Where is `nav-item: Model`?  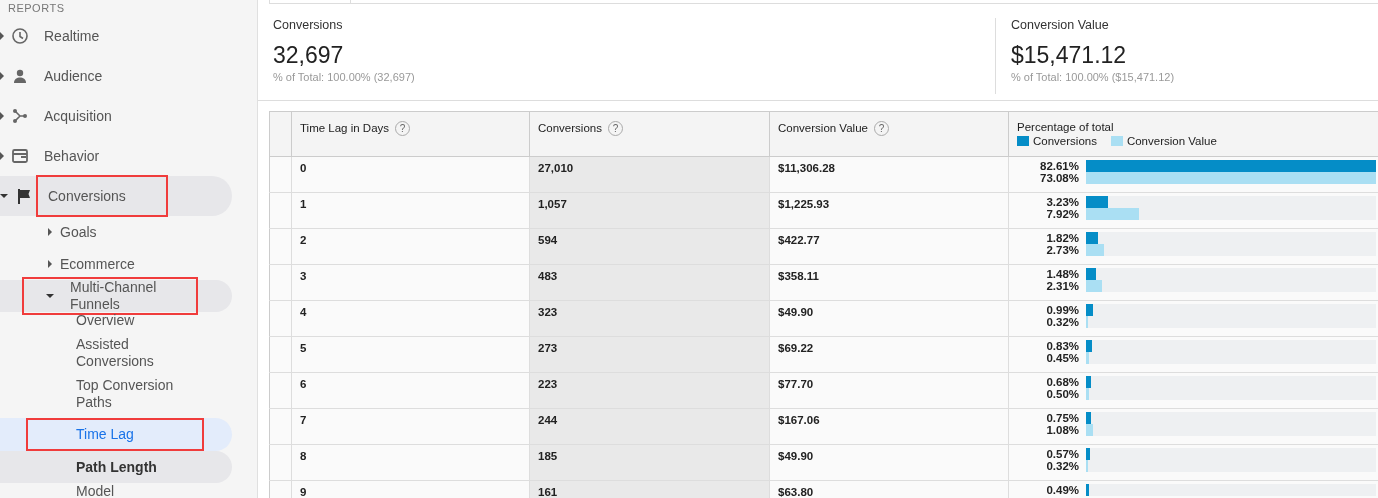
nav-item: Model is located at coordinates (116, 490).